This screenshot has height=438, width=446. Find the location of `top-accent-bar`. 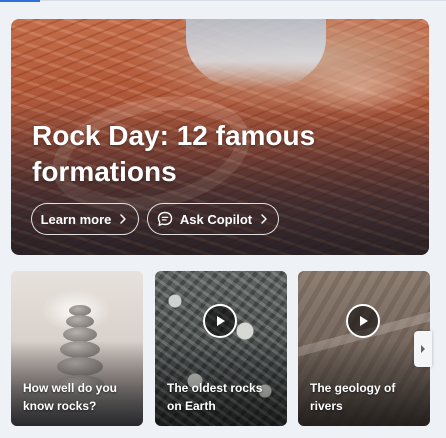

top-accent-bar is located at coordinates (20, 1).